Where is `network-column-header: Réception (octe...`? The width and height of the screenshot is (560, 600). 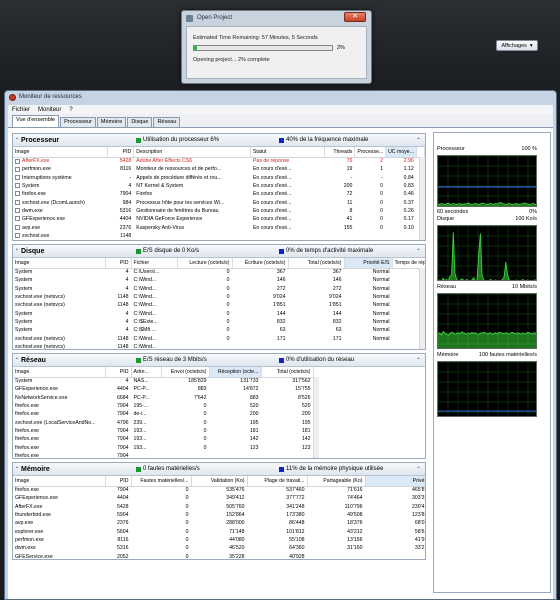
network-column-header: Réception (octe... is located at coordinates (235, 372).